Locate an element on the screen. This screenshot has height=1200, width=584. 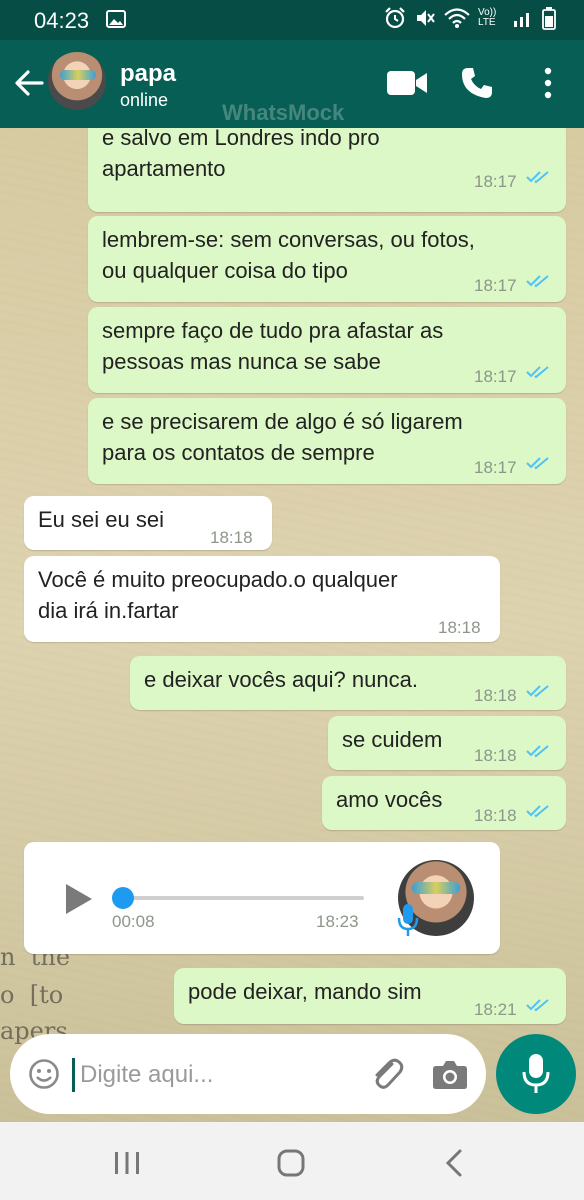
message-bubble-outgoing: pode deixar, mando sim 18:21 is located at coordinates (370, 996).